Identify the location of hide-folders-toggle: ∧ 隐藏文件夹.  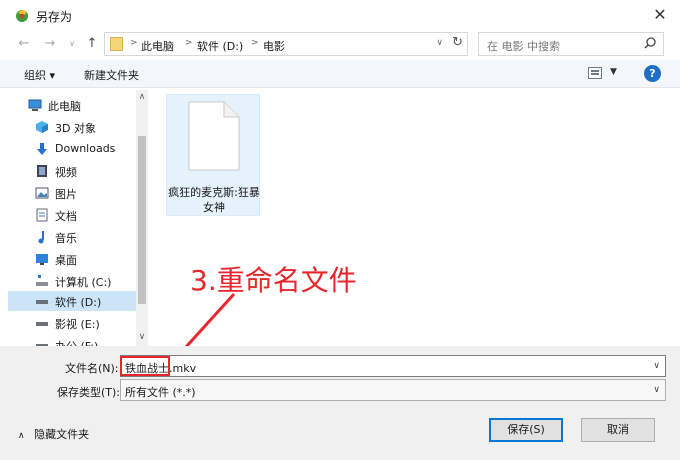
(53, 434).